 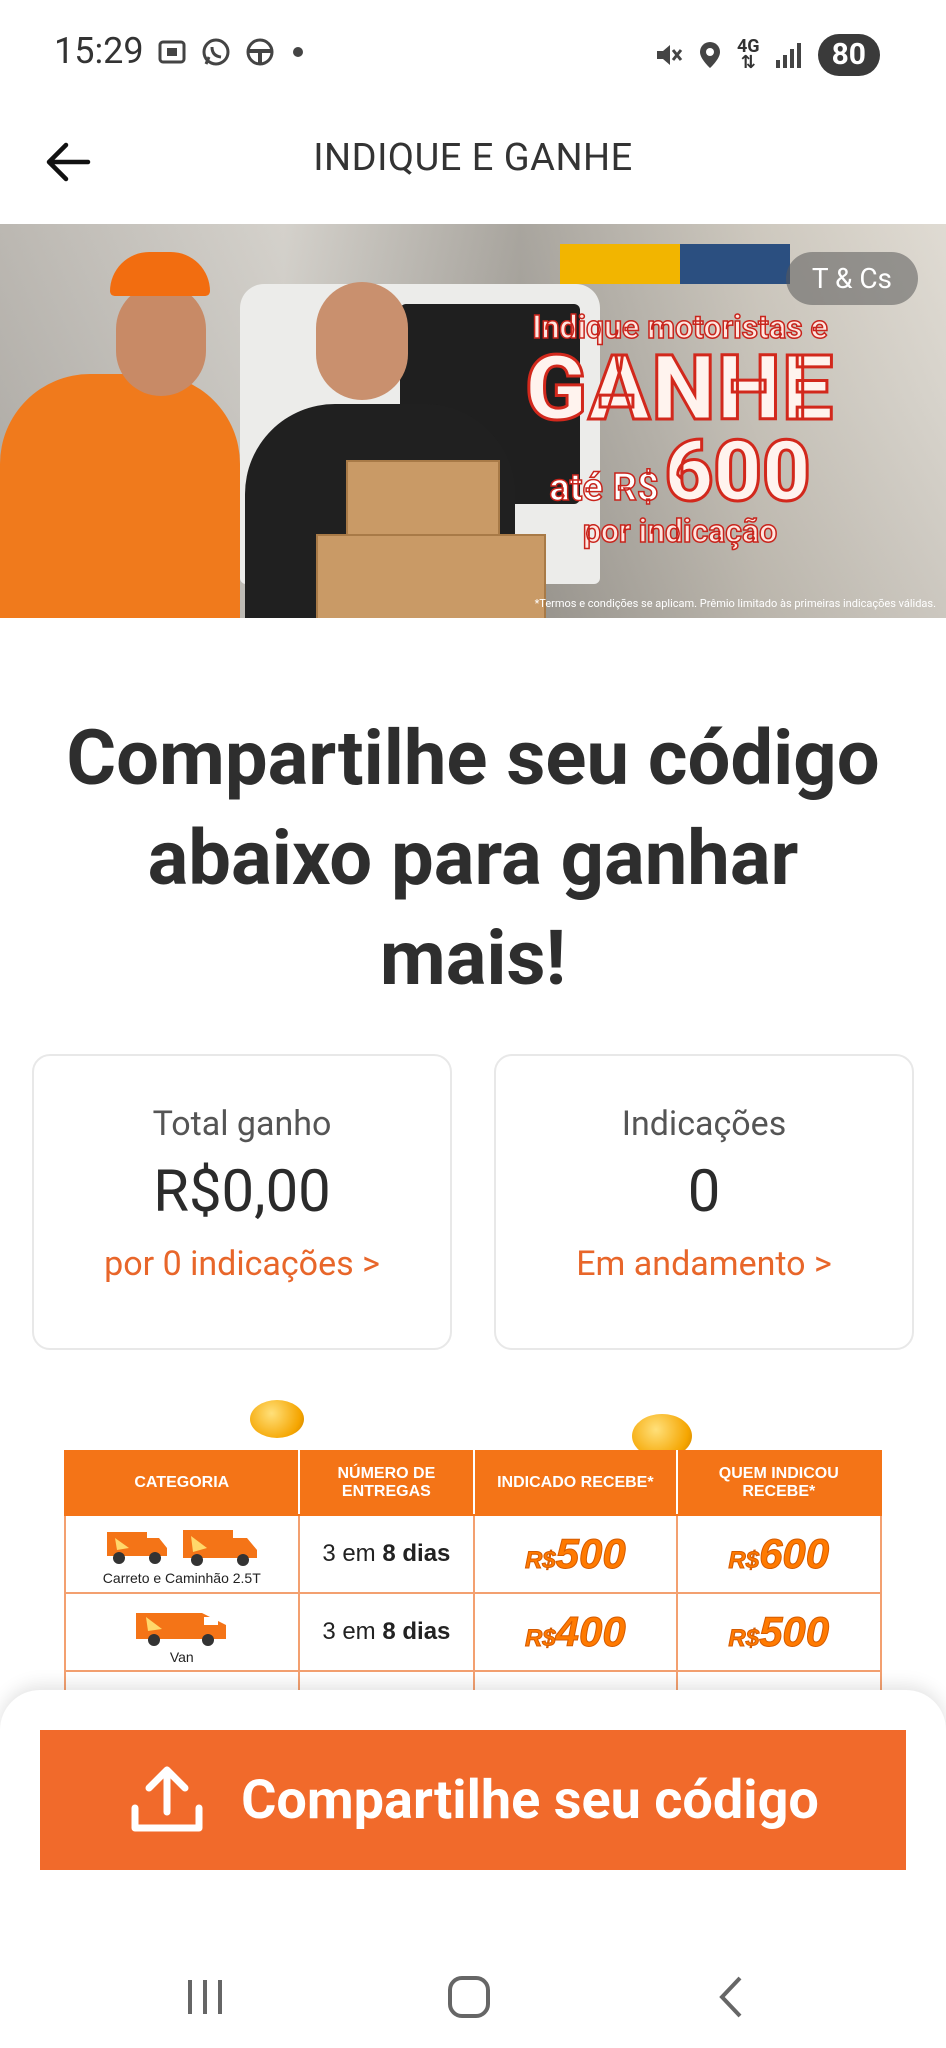 I want to click on table-row, so click(x=473, y=1680).